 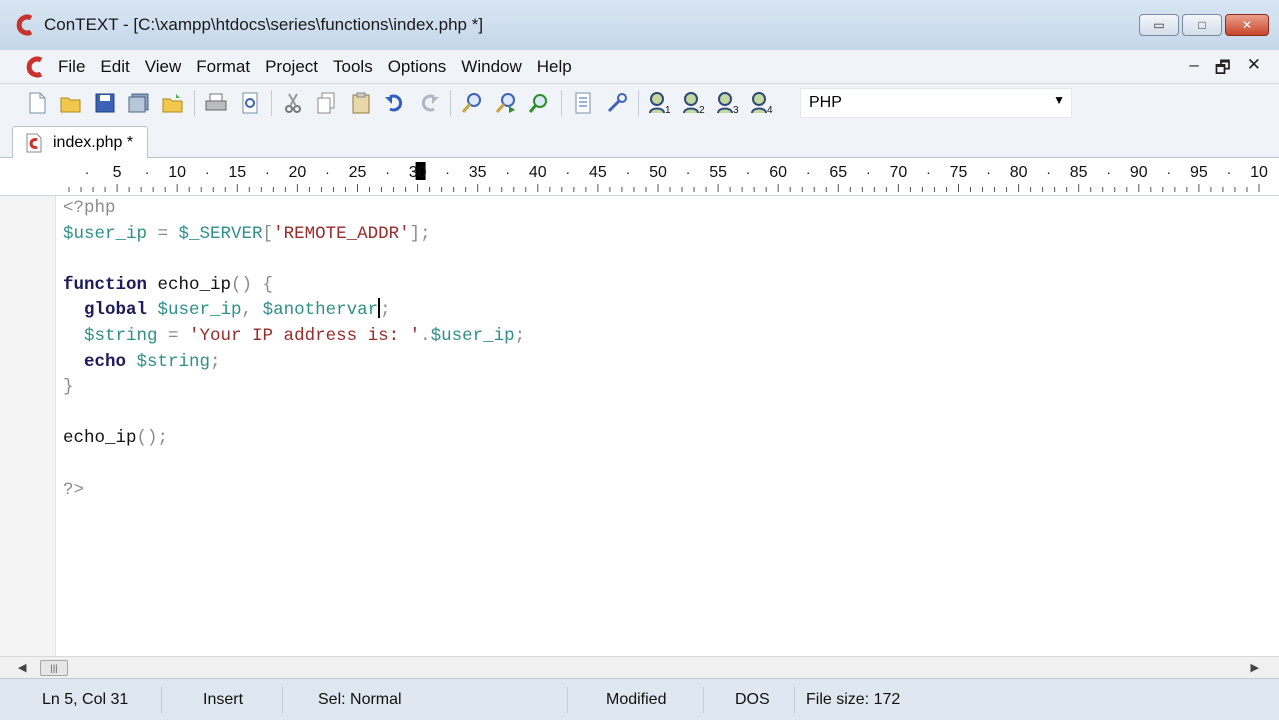 I want to click on ruler-label: 20, so click(x=297, y=172).